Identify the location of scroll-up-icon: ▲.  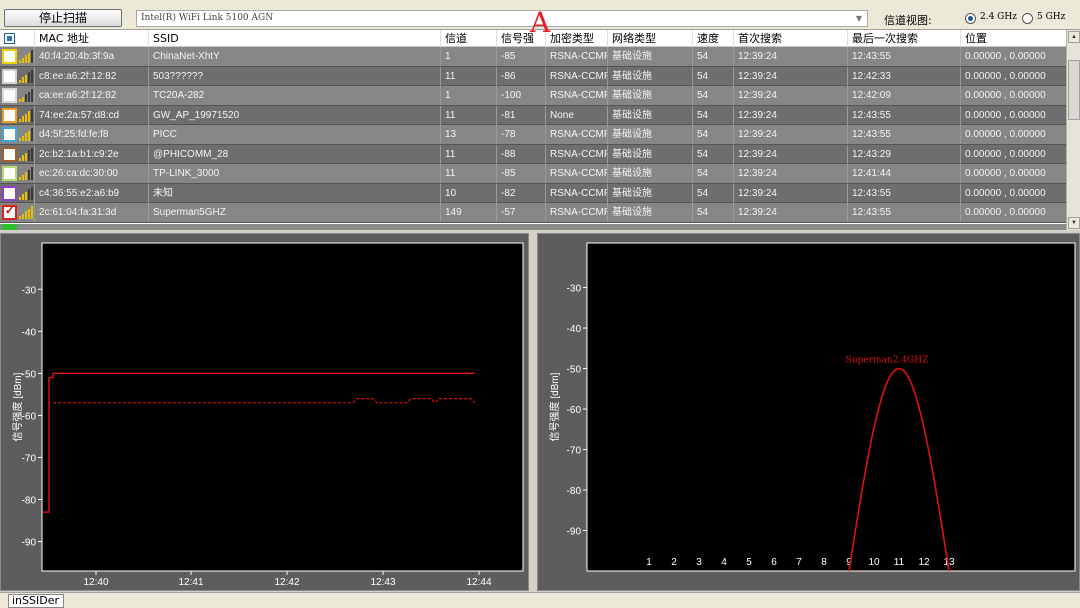
(1074, 37).